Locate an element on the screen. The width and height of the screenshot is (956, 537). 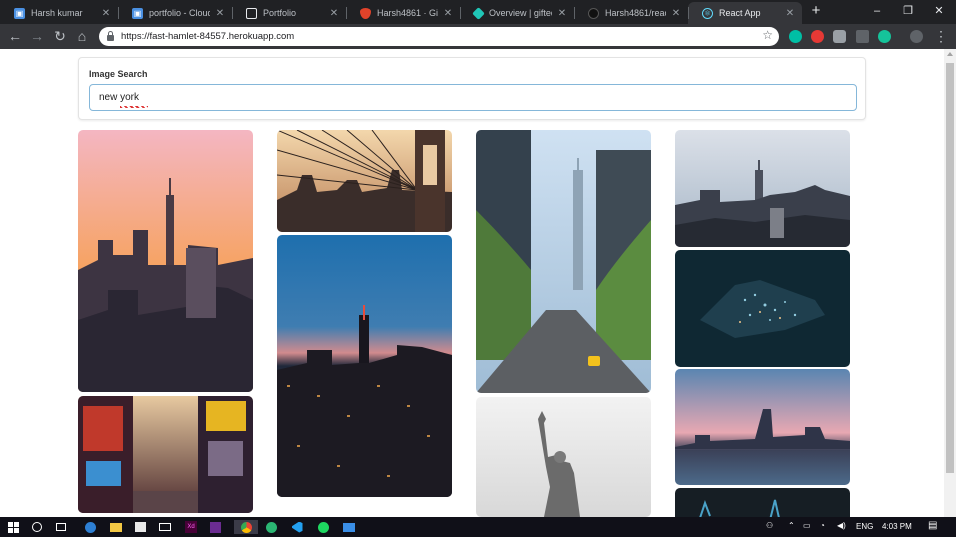
back-icon: ← is located at coordinates (15, 36).